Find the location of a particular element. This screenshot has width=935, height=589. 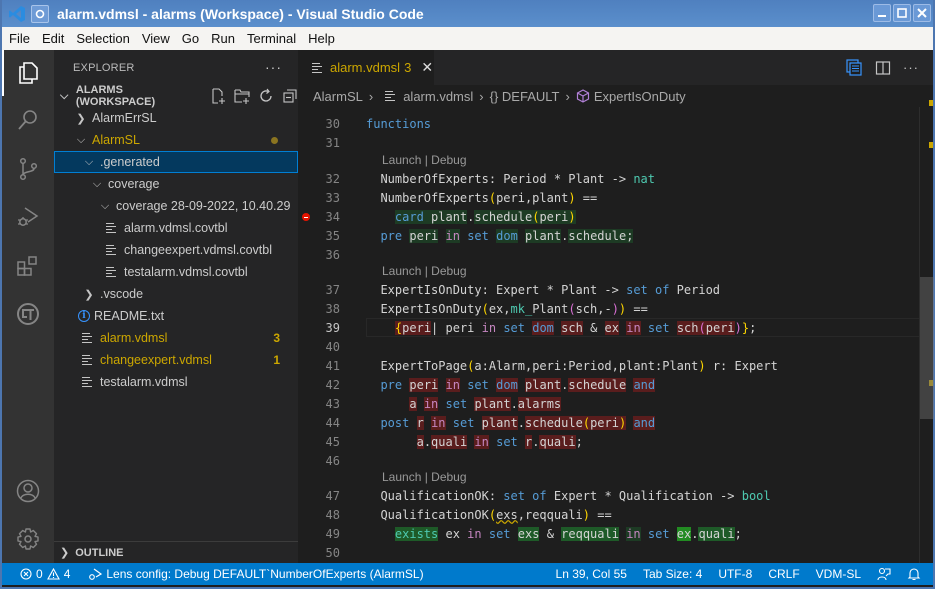

end-of-line: CRLF is located at coordinates (783, 574).